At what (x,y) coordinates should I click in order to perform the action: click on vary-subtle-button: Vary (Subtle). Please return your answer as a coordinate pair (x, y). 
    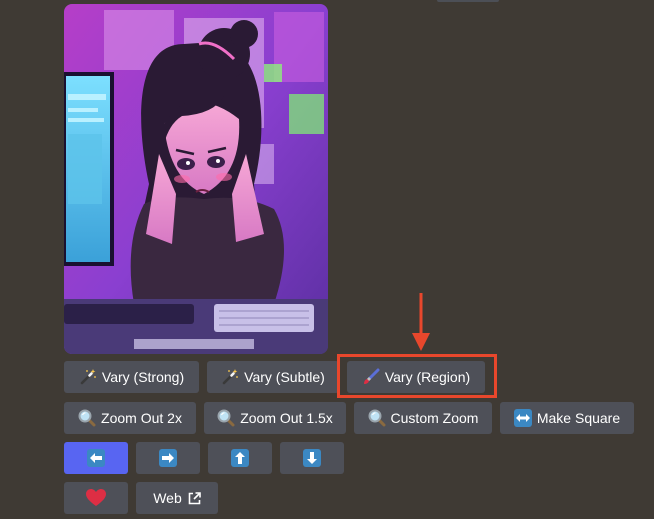
    Looking at the image, I should click on (273, 377).